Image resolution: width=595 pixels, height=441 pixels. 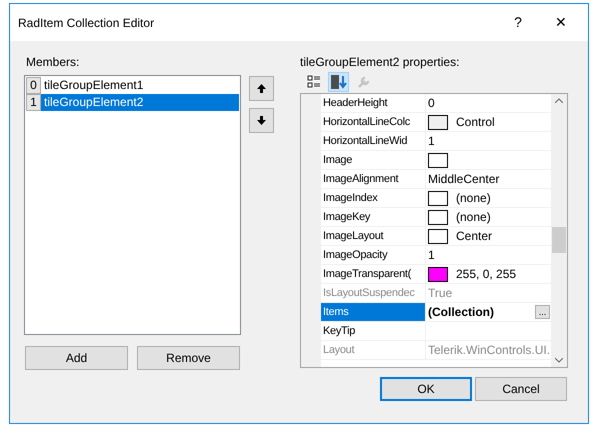 What do you see at coordinates (373, 141) in the screenshot?
I see `property-name: HorizontalLineWid` at bounding box center [373, 141].